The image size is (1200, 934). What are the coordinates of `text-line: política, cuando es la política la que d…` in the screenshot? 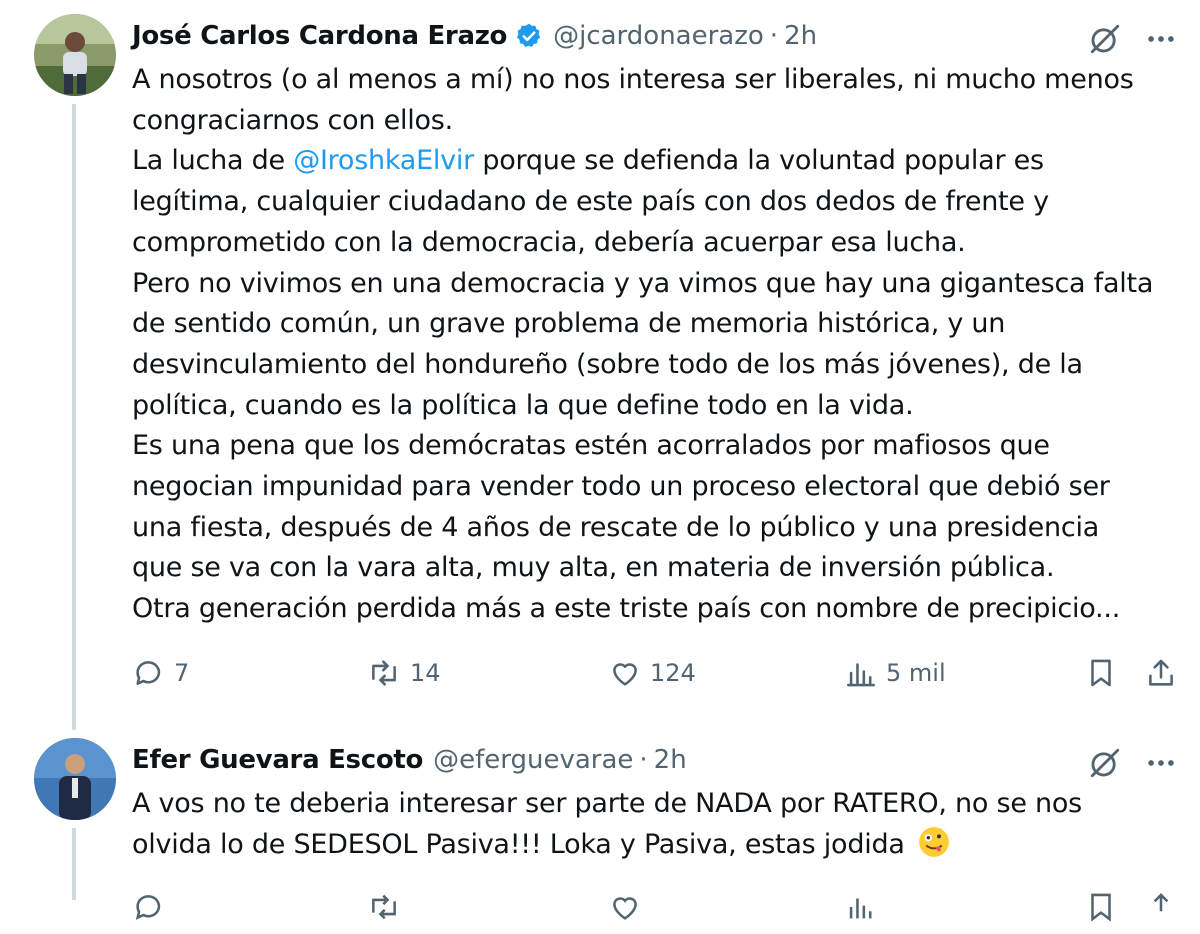 It's located at (523, 405).